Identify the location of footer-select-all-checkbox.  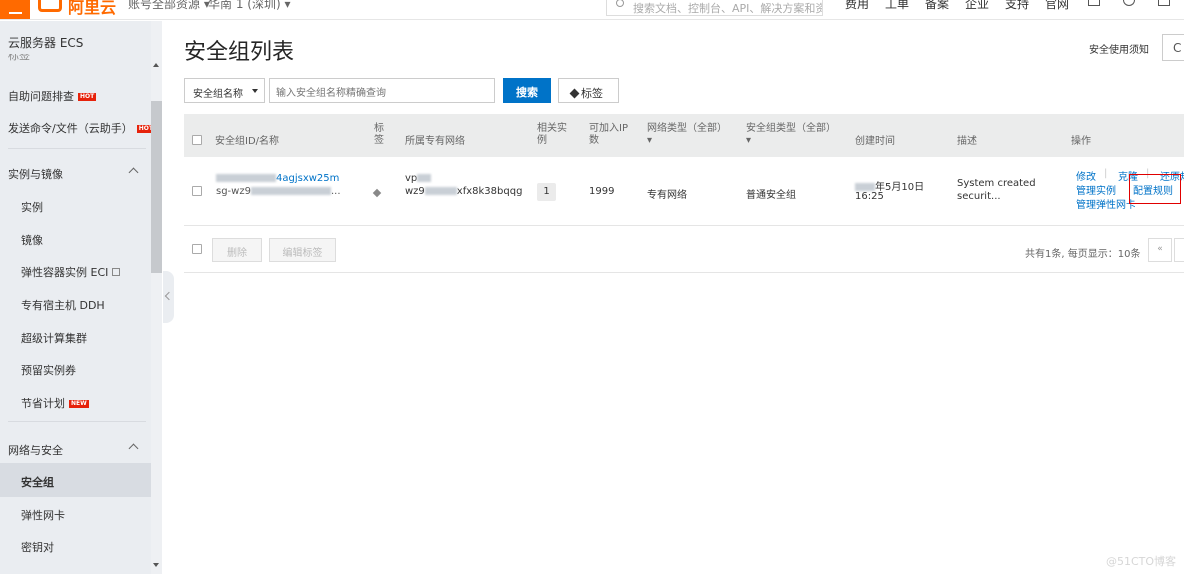
(197, 249).